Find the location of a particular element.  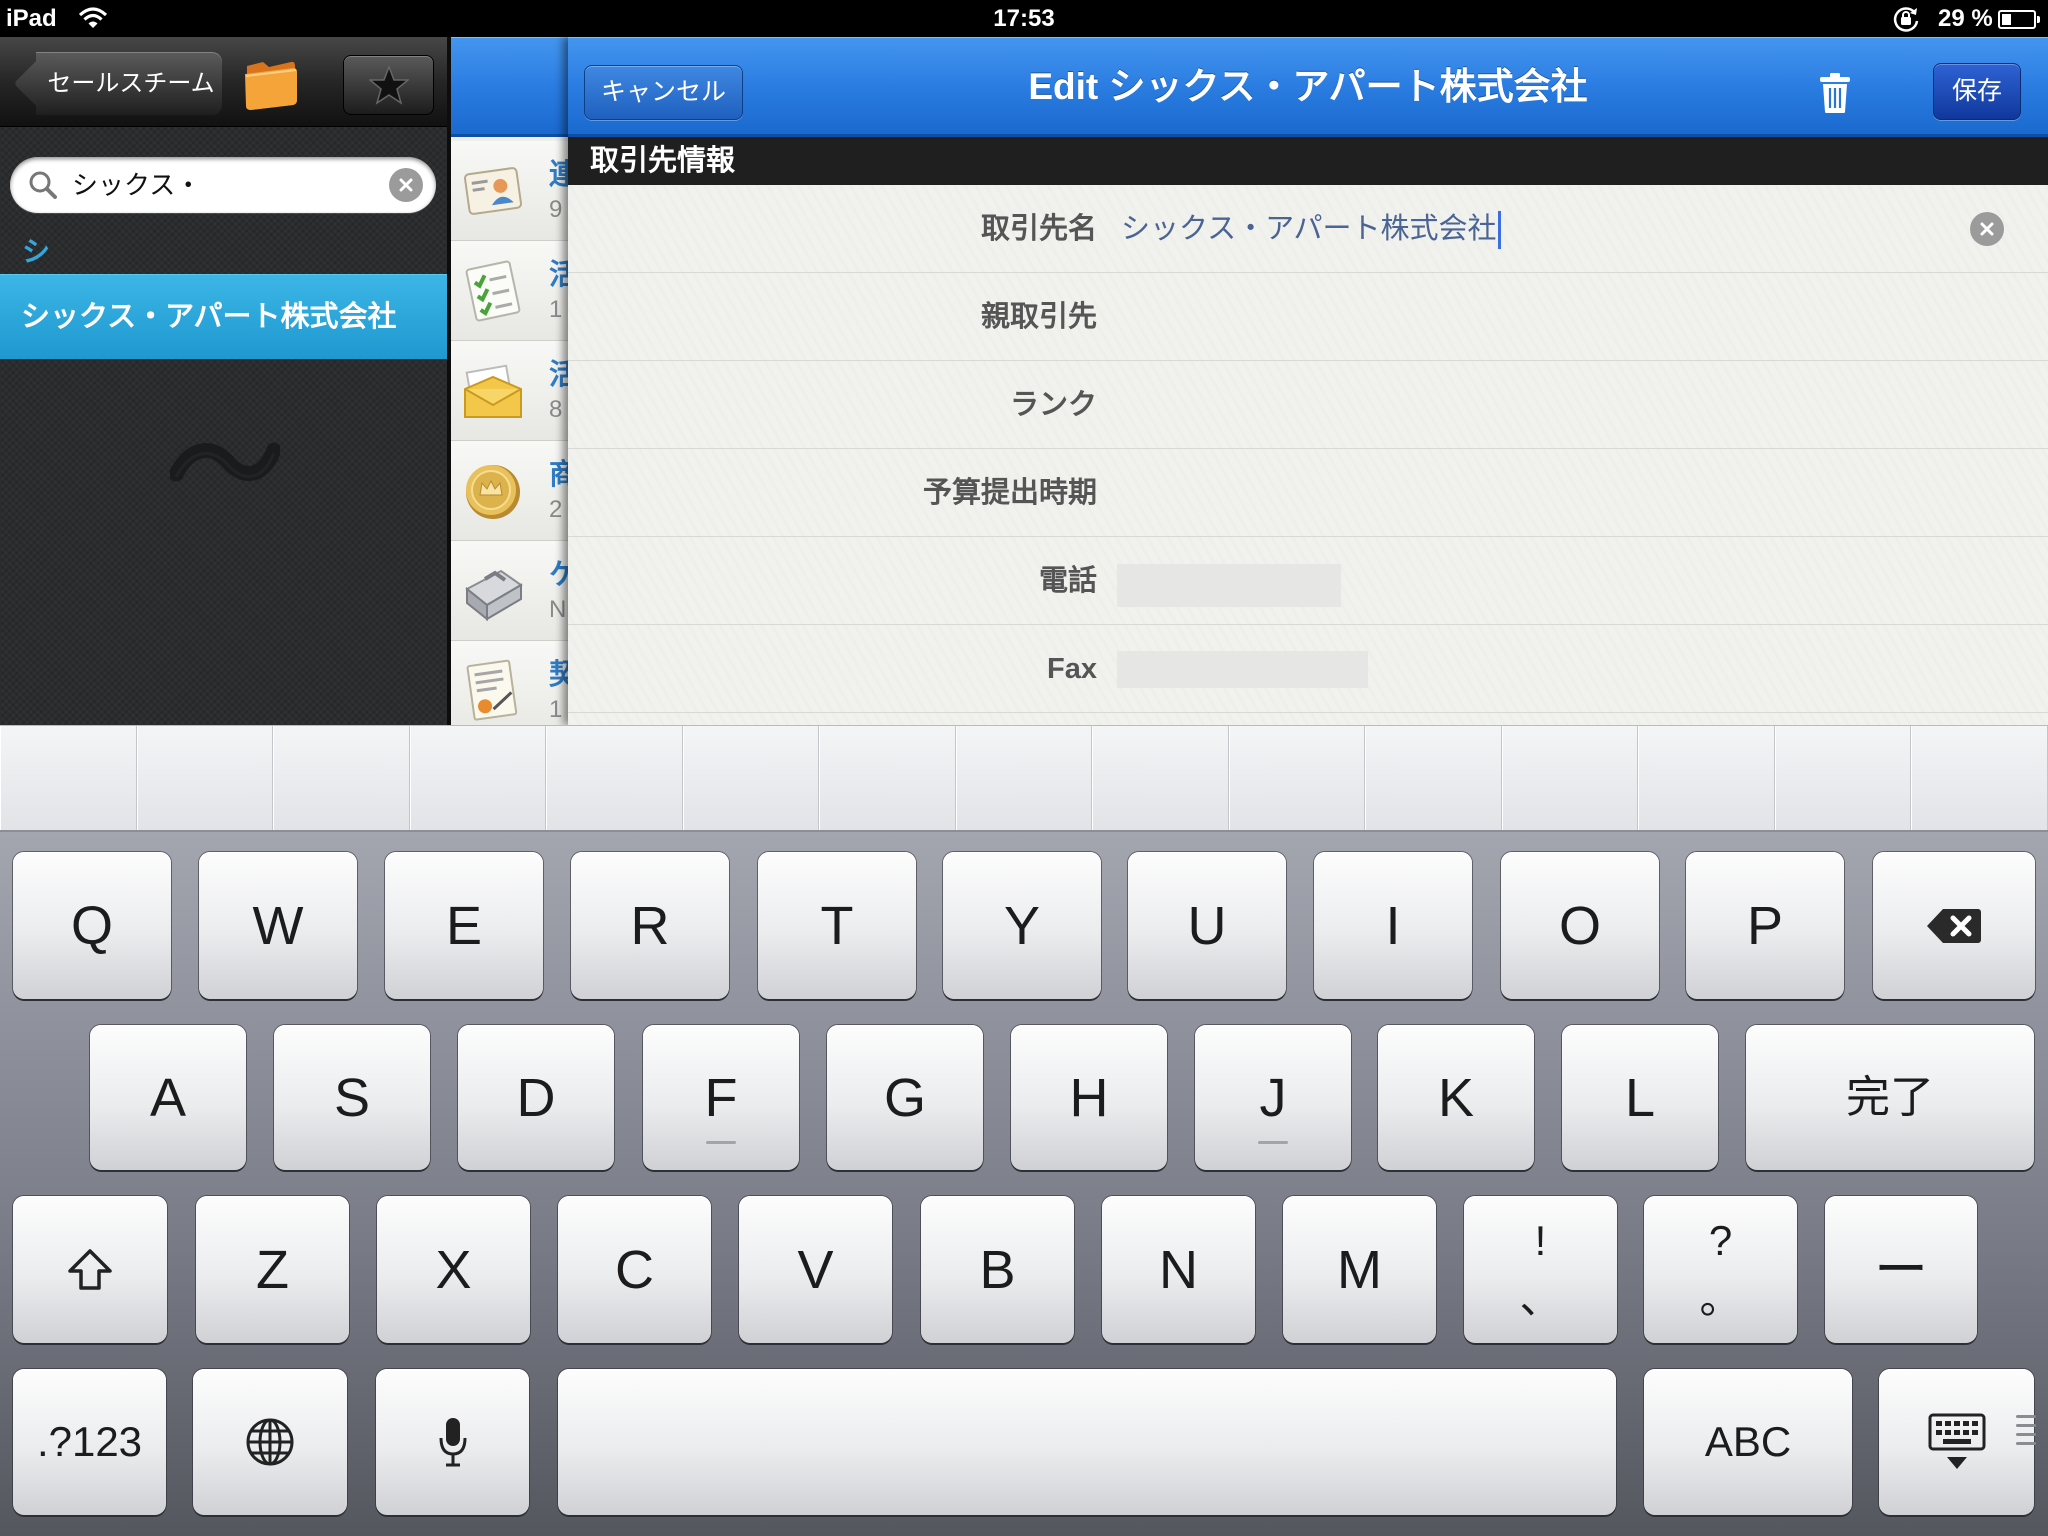

numbers-key: .?123 is located at coordinates (89, 1442).